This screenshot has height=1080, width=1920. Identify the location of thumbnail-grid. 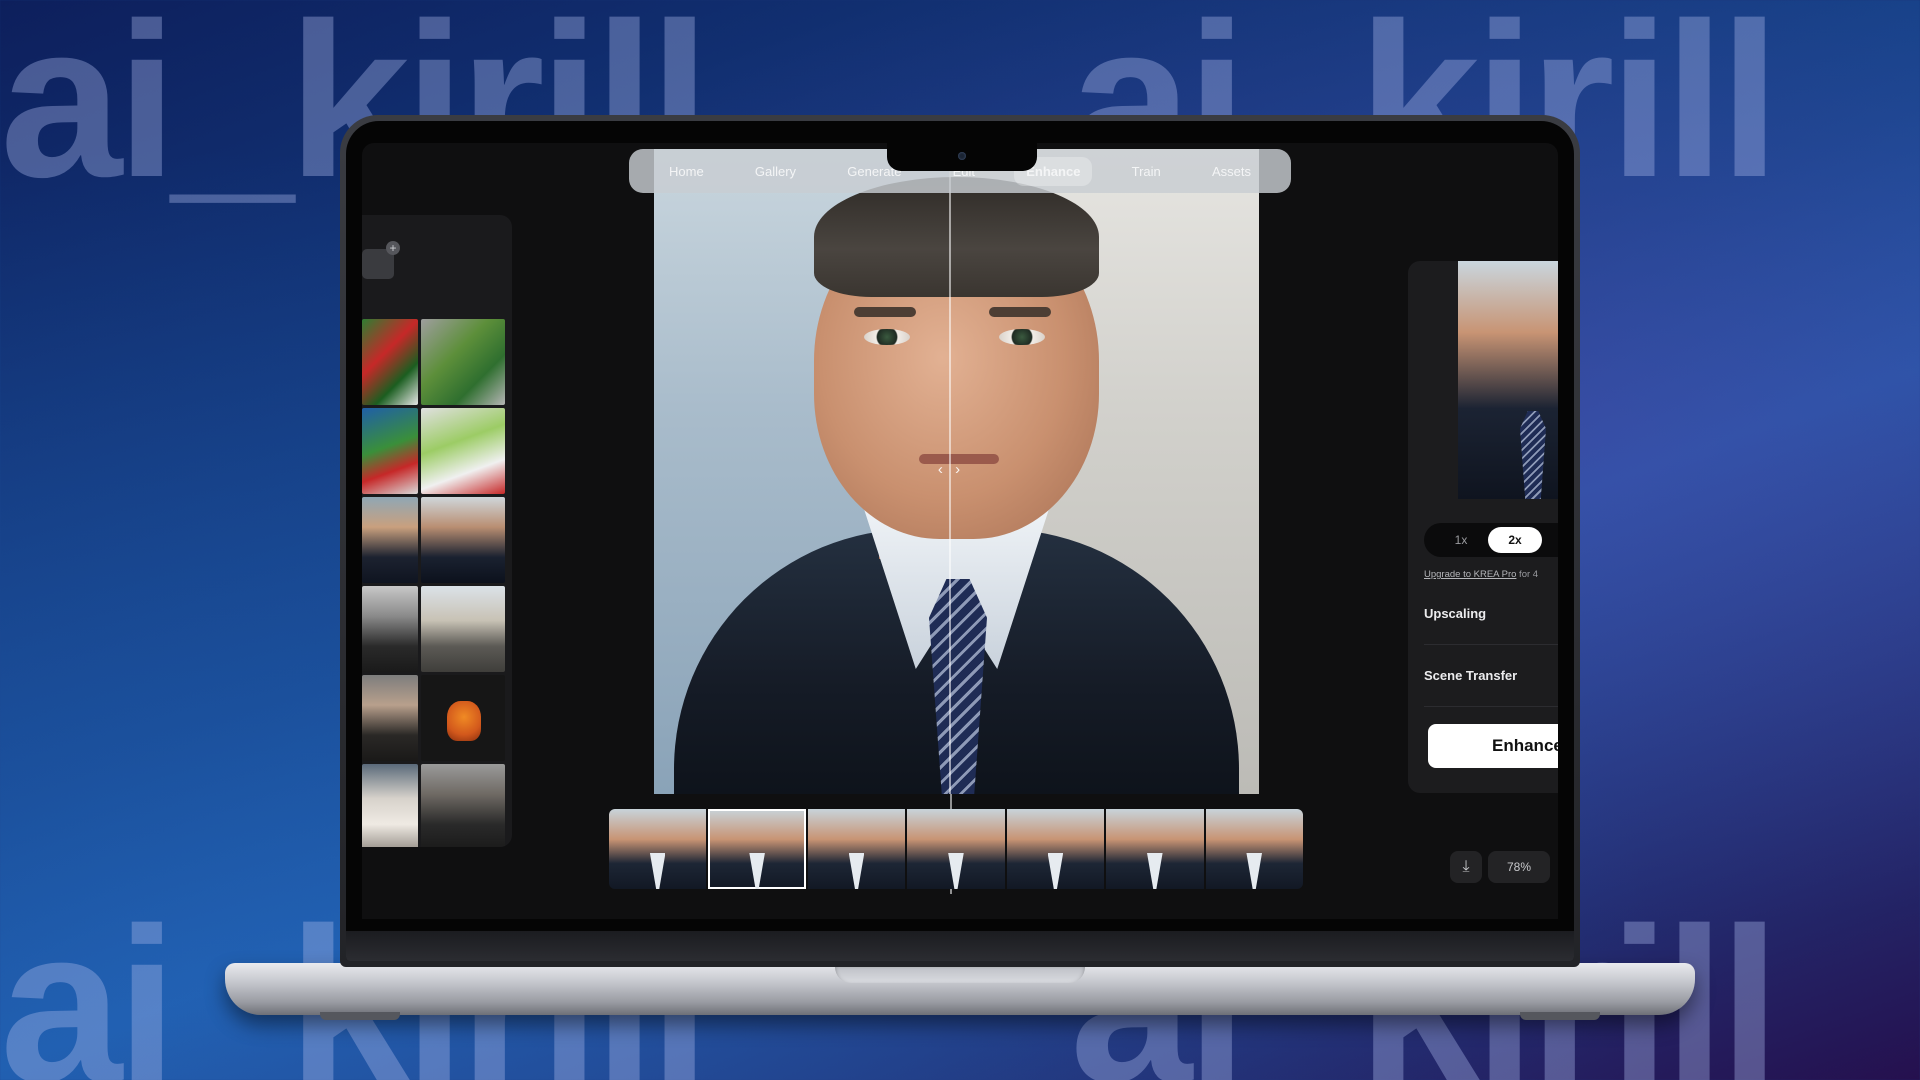
(433, 583).